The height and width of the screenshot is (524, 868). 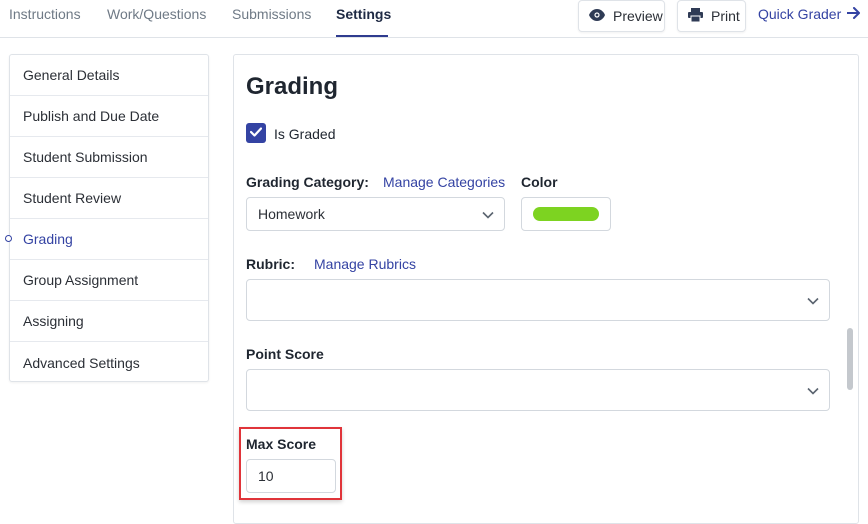 I want to click on print-button: Print, so click(x=711, y=16).